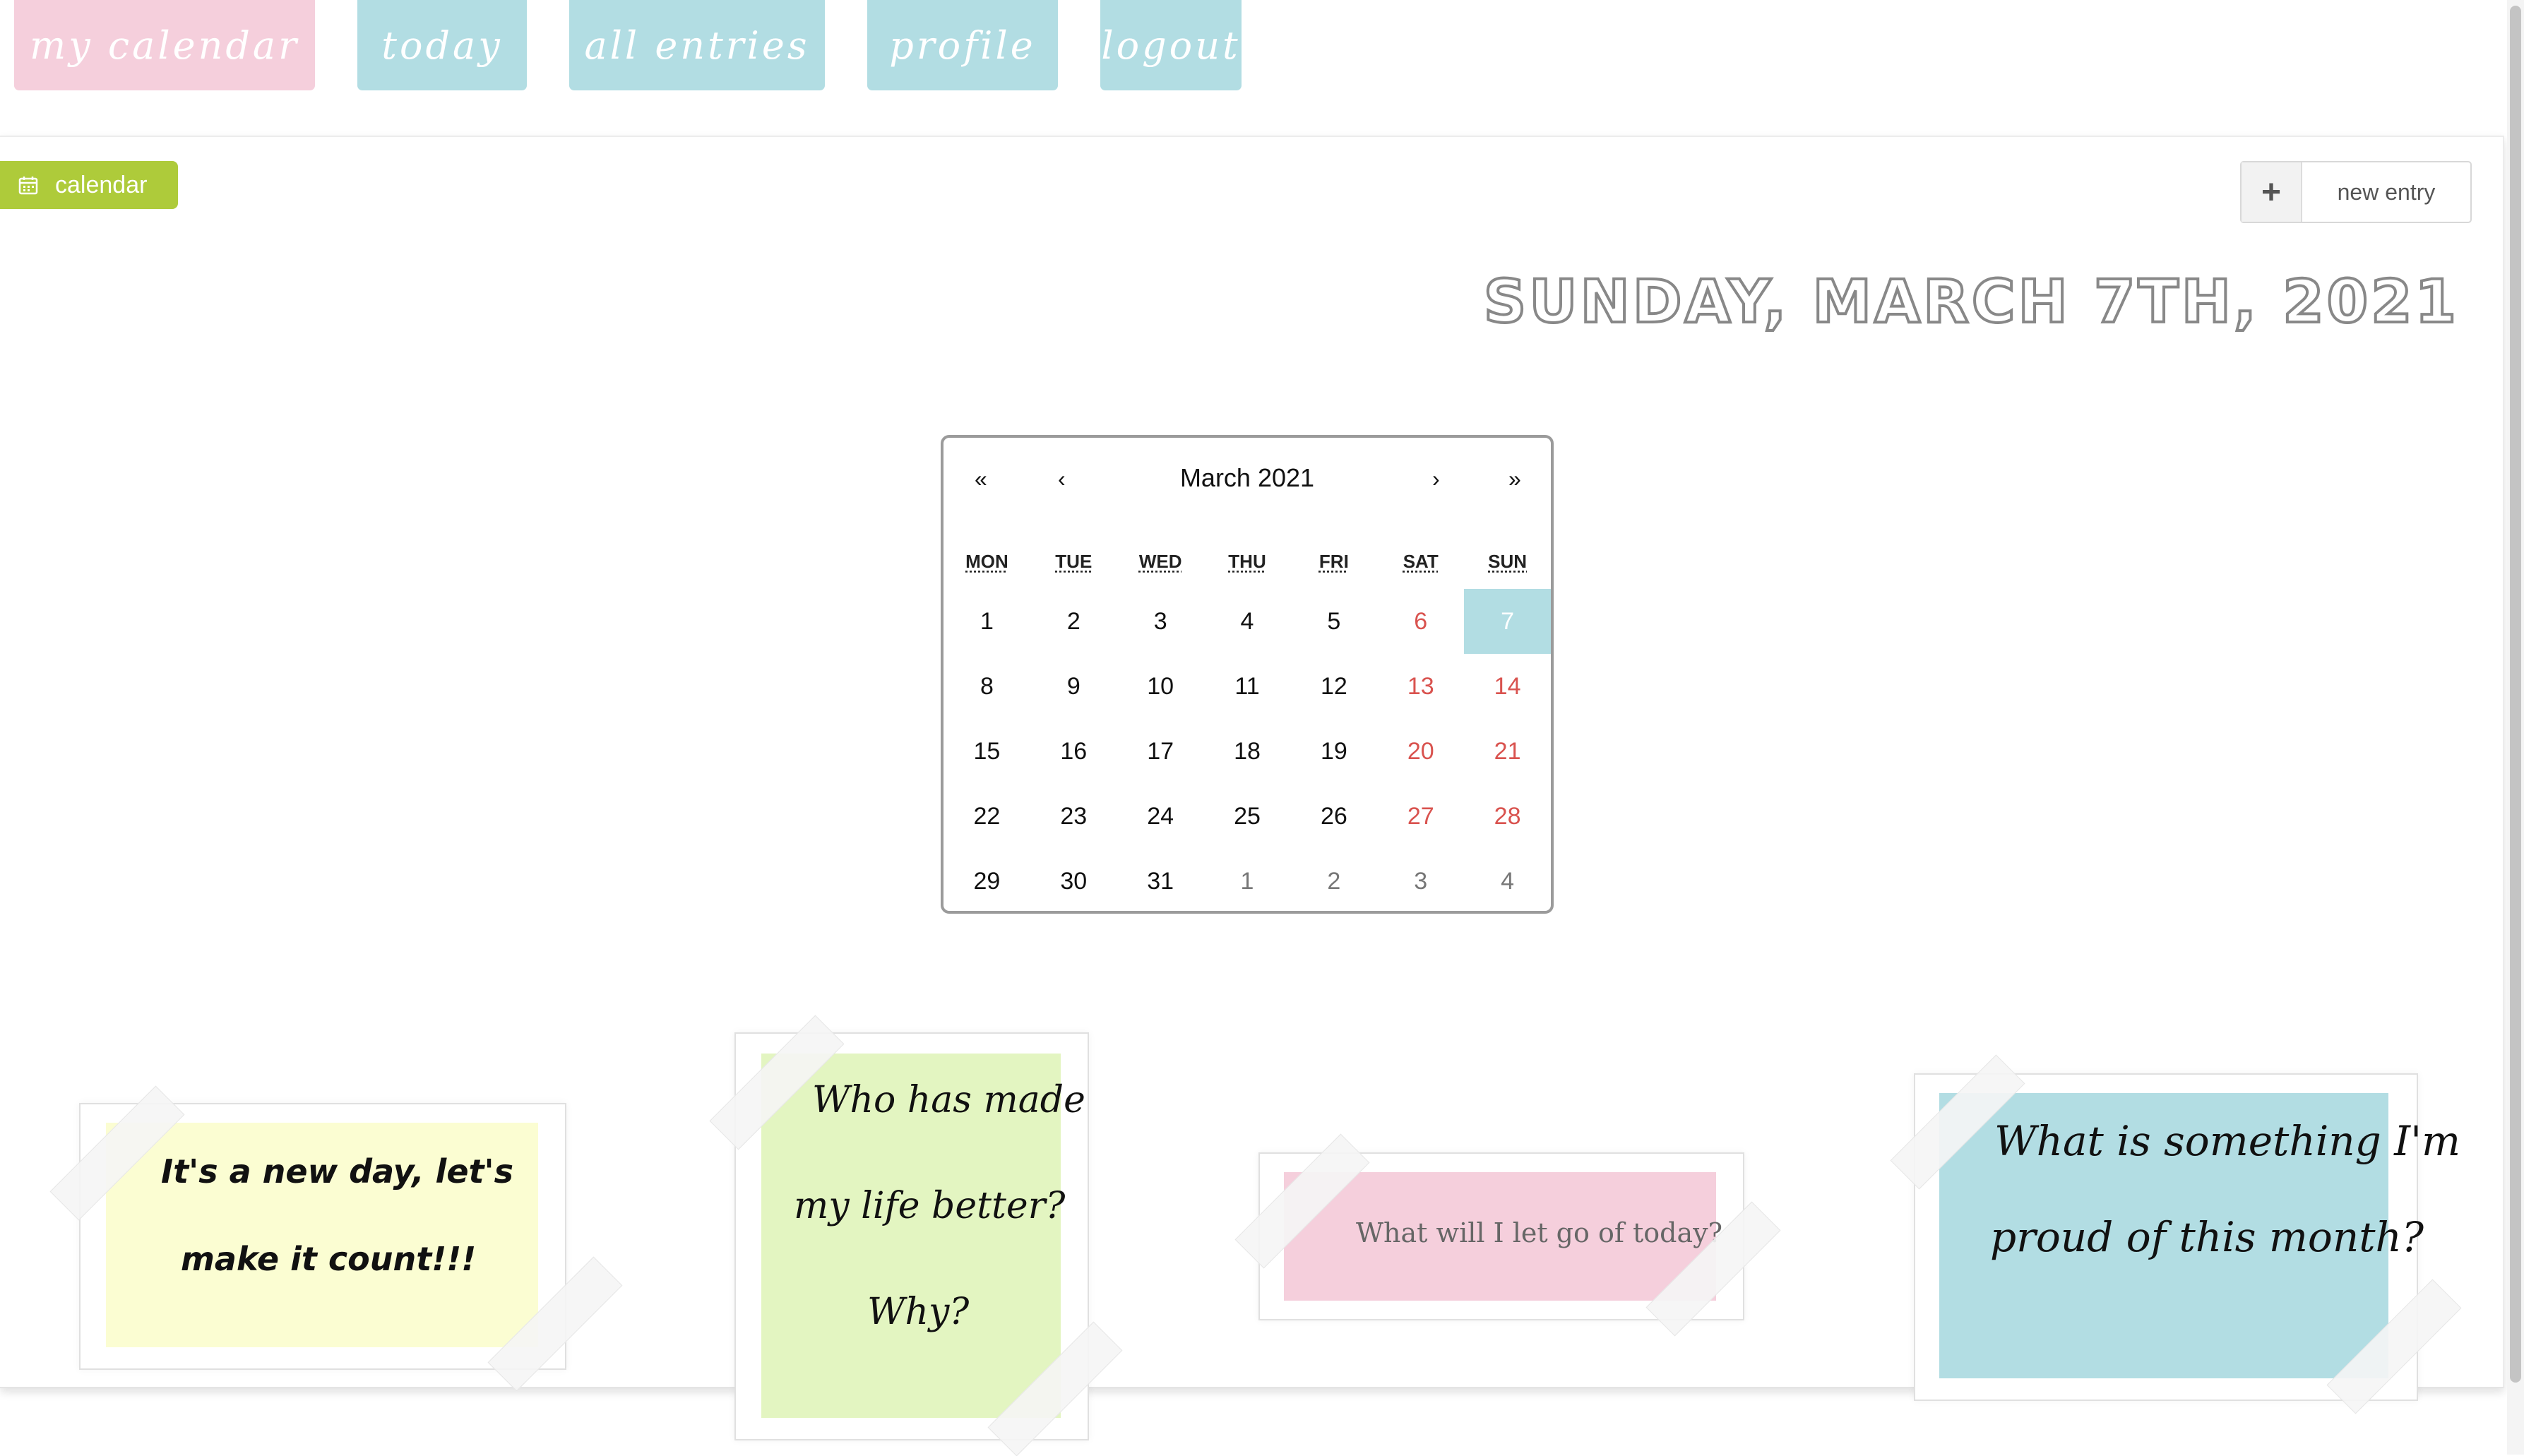 This screenshot has height=1456, width=2524. I want to click on calendar-day: 24, so click(1160, 817).